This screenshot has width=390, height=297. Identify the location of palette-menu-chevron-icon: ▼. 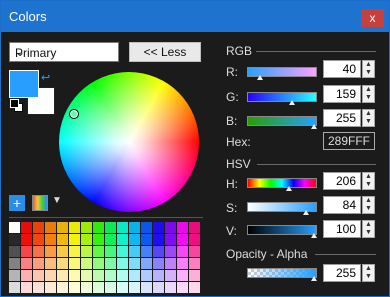
(57, 200).